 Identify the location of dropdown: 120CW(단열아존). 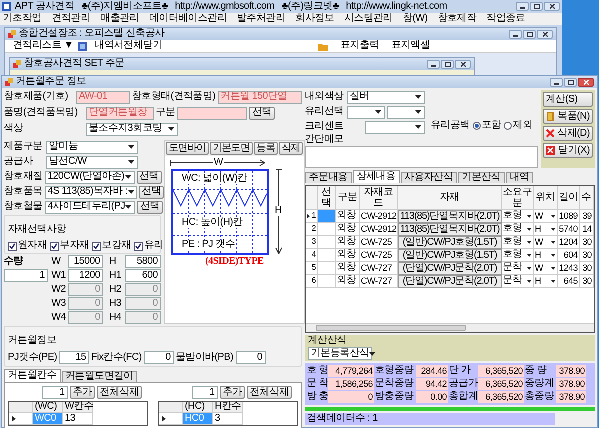
(89, 177).